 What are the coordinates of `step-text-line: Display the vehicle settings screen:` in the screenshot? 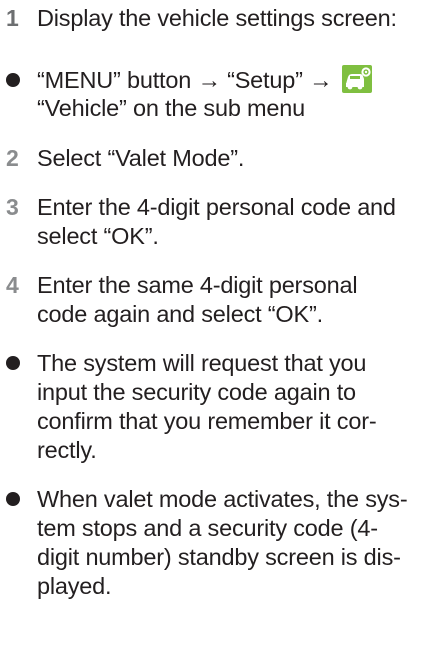 It's located at (217, 18).